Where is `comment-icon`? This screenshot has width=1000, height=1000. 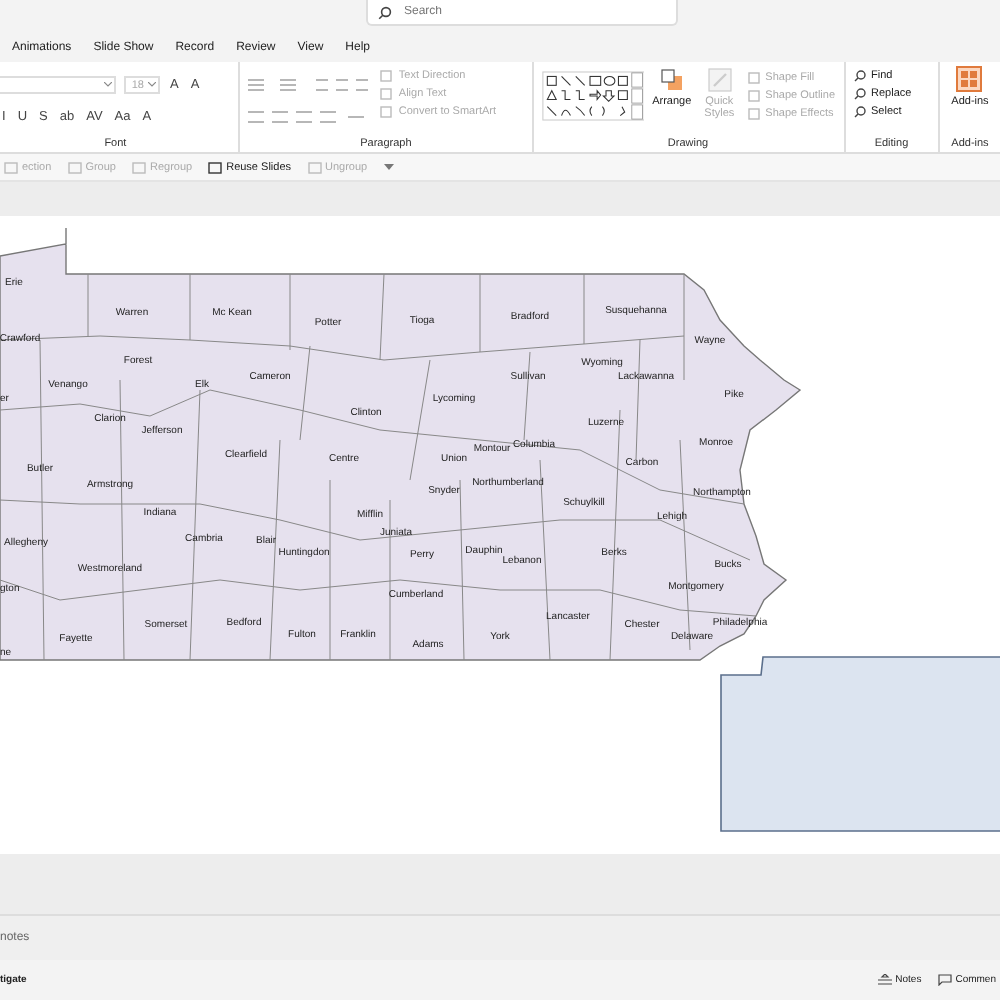 comment-icon is located at coordinates (944, 980).